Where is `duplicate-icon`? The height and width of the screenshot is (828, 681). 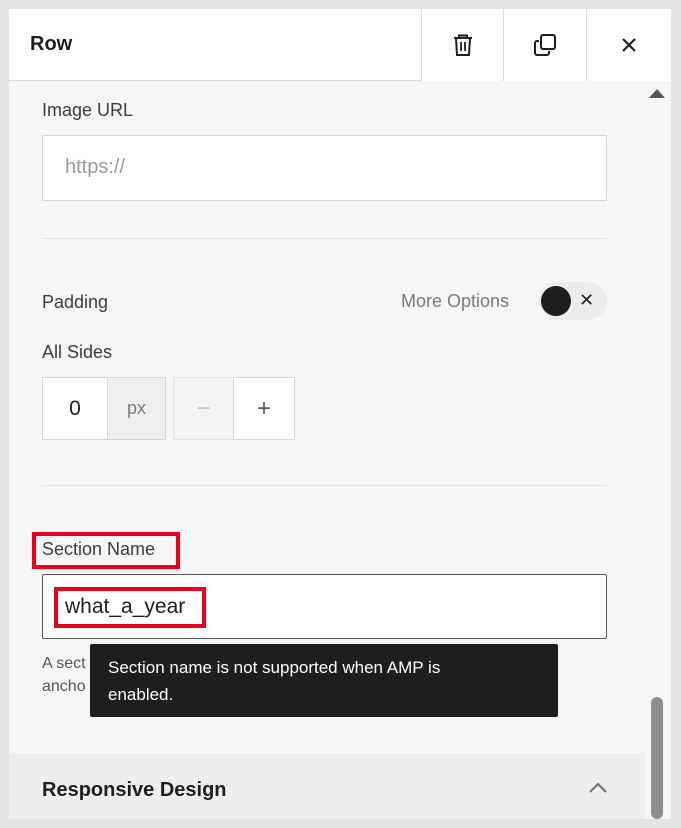 duplicate-icon is located at coordinates (545, 45).